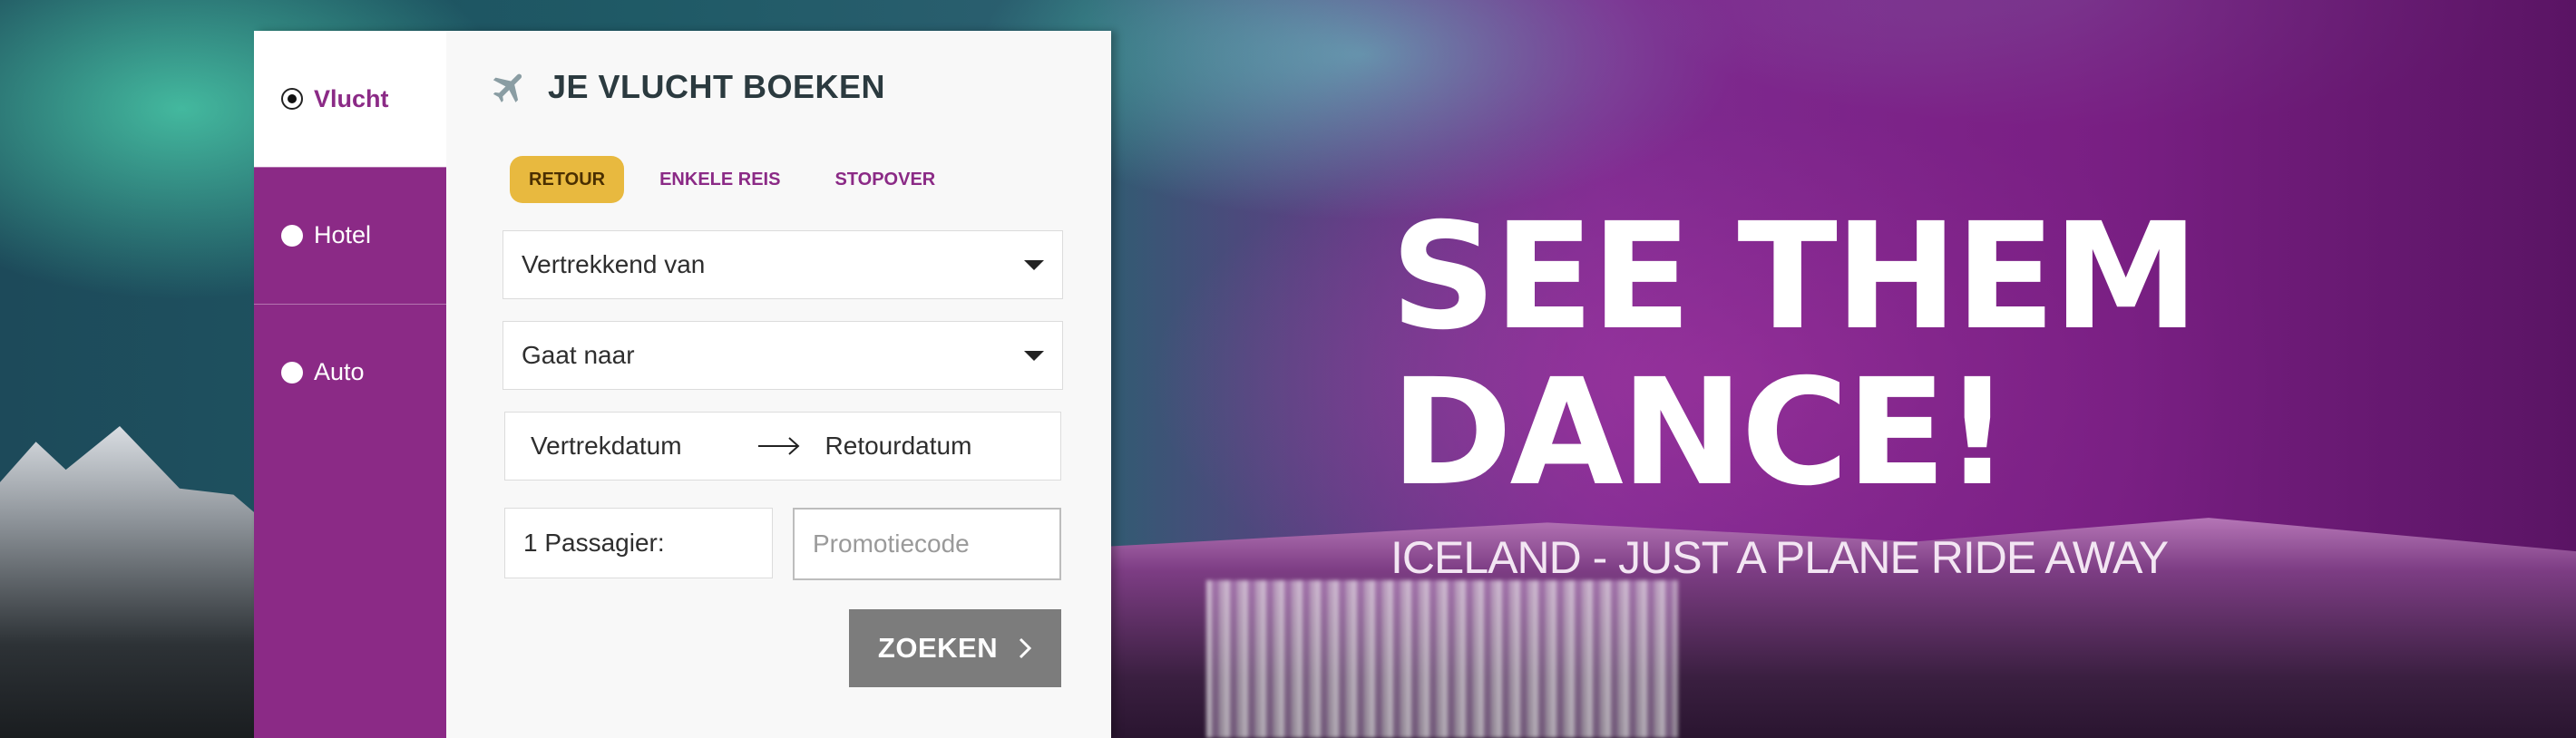 The image size is (2576, 738). Describe the element at coordinates (567, 179) in the screenshot. I see `tab-retour: RETOUR` at that location.